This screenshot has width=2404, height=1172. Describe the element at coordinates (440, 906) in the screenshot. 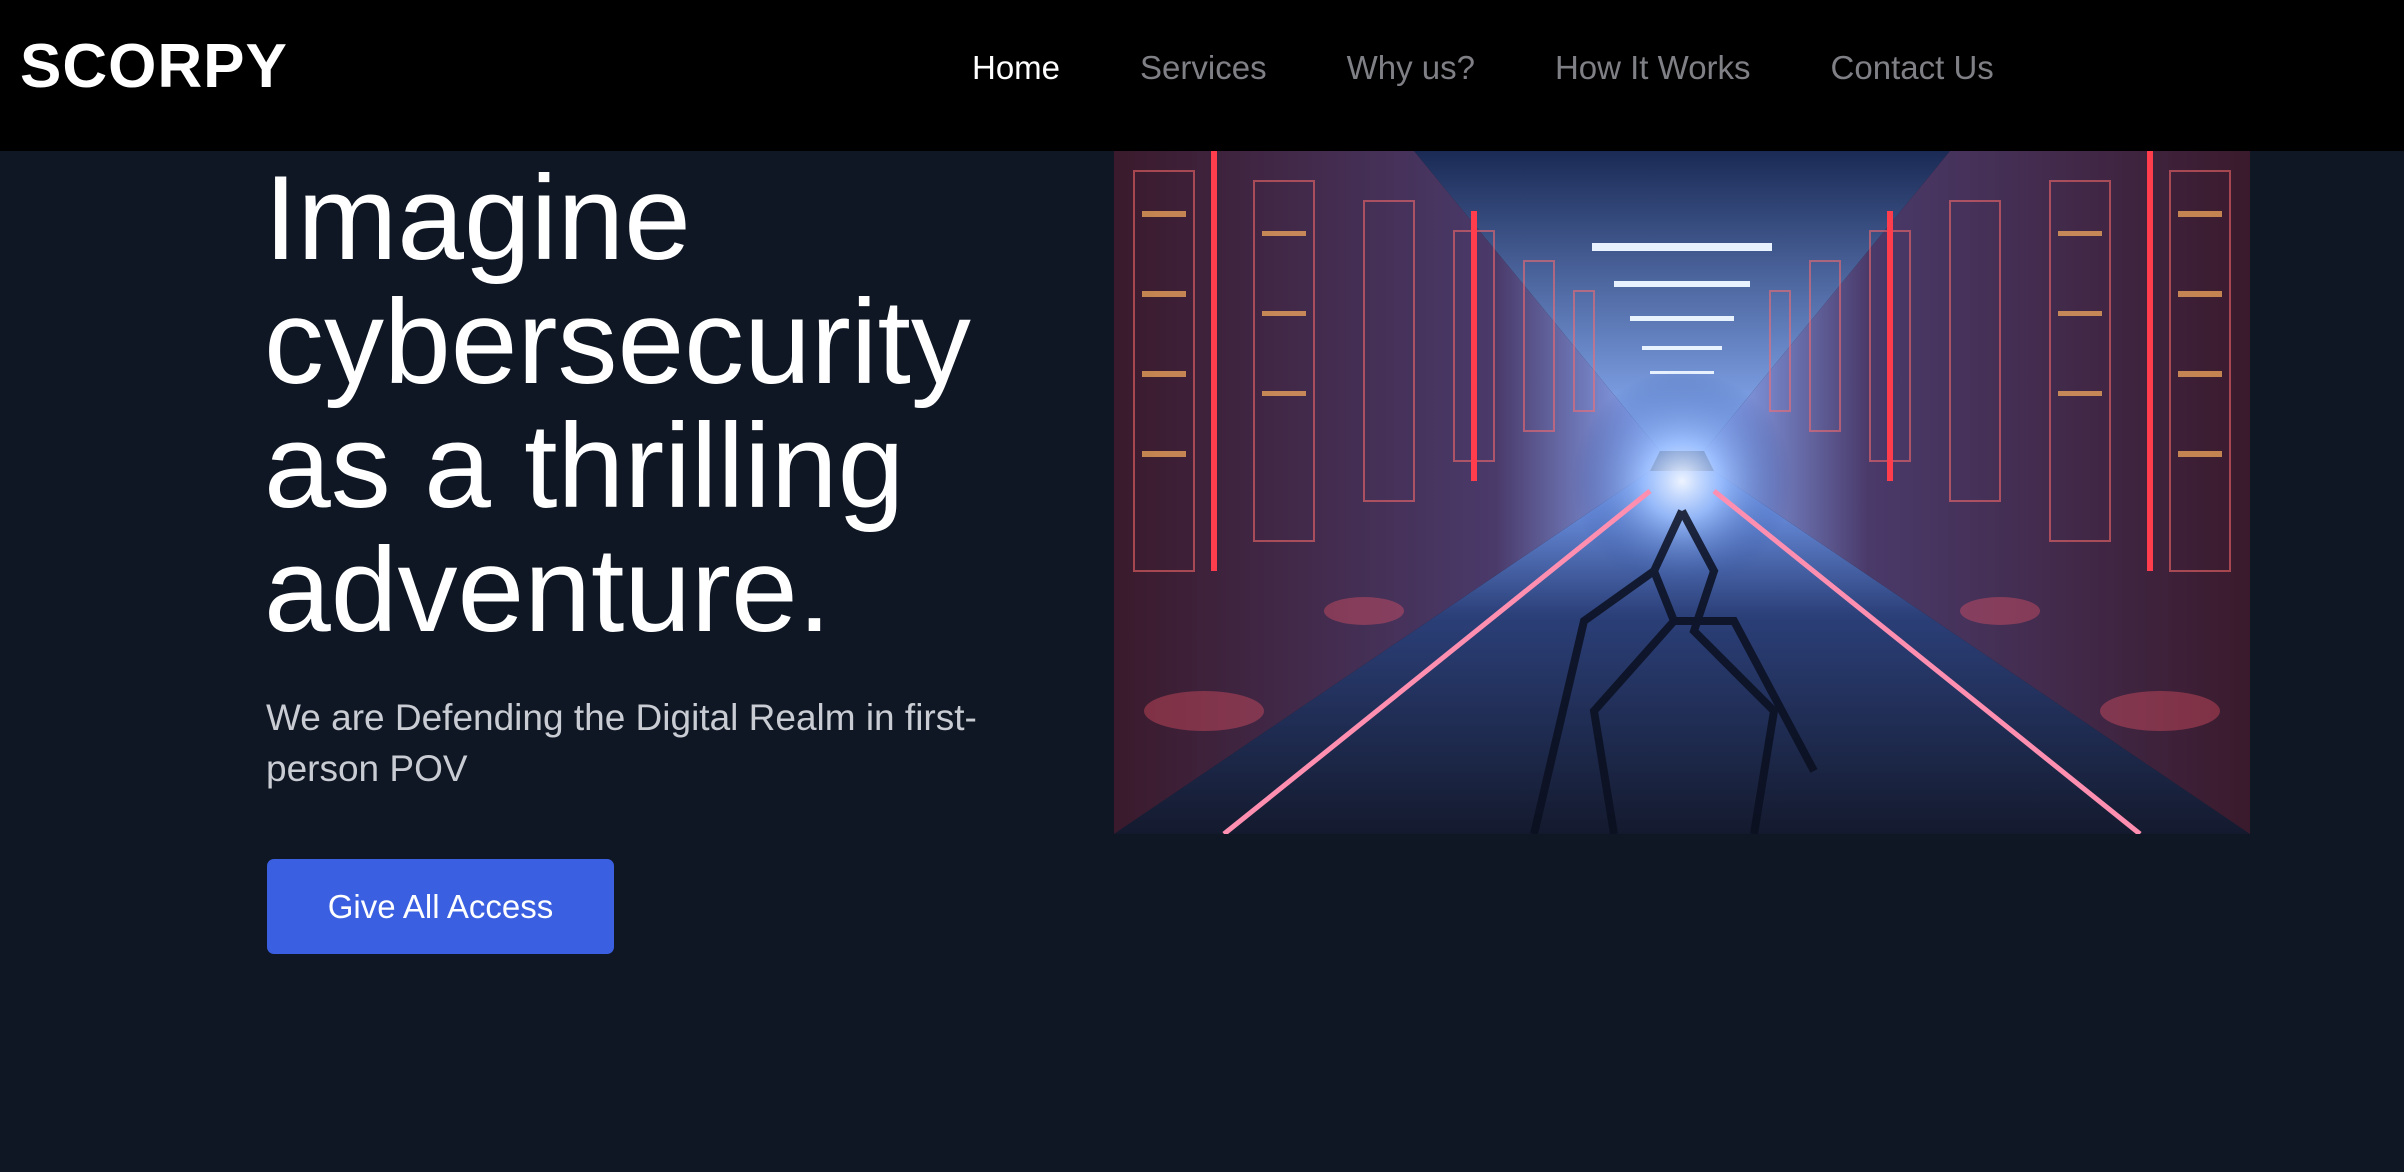

I see `give-all-access-button: Give All Access` at that location.